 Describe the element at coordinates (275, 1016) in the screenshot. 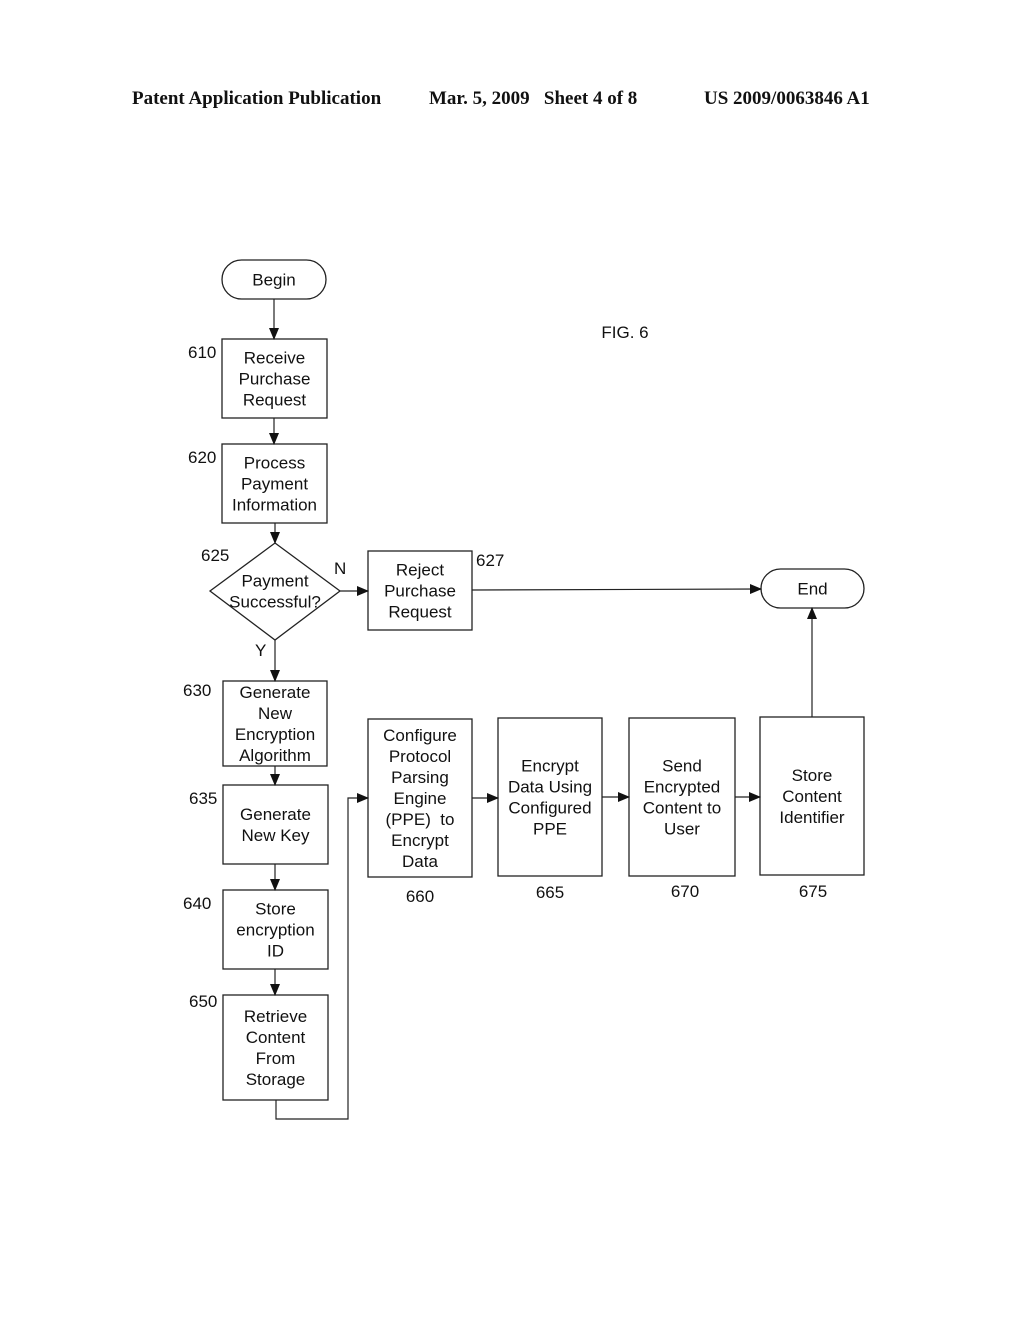

I see `n650-label-line: Retrieve` at that location.